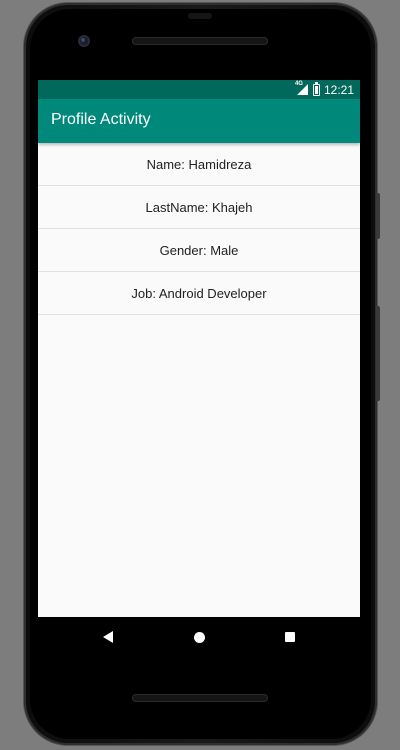 This screenshot has height=750, width=400. What do you see at coordinates (199, 164) in the screenshot?
I see `profile-row-name: Name: Hamidreza` at bounding box center [199, 164].